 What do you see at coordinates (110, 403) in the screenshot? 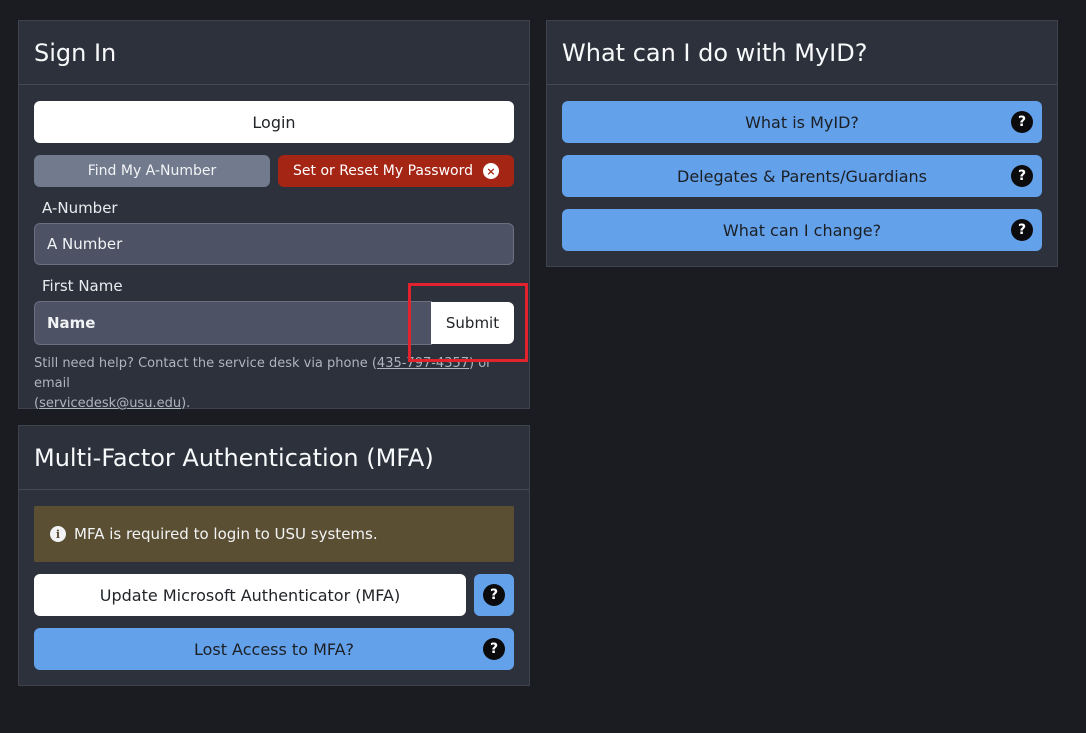
I see `help-email-link: servicedesk@usu.edu` at bounding box center [110, 403].